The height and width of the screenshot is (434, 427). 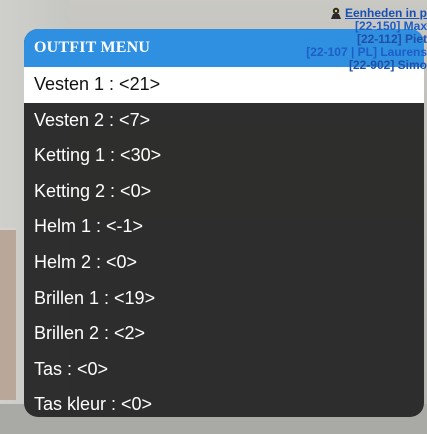 What do you see at coordinates (224, 370) in the screenshot?
I see `menu-item-tas: Tas : <0>` at bounding box center [224, 370].